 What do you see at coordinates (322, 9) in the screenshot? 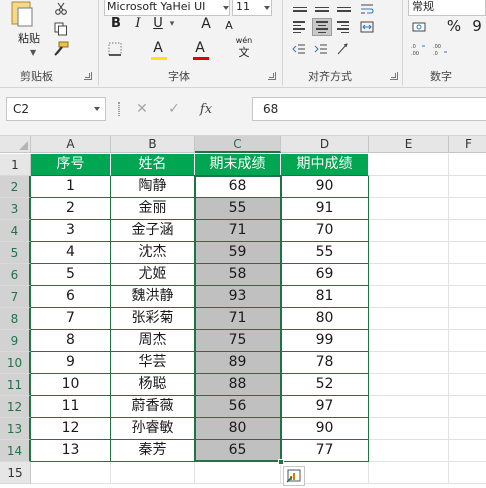
I see `align-middle-icon` at bounding box center [322, 9].